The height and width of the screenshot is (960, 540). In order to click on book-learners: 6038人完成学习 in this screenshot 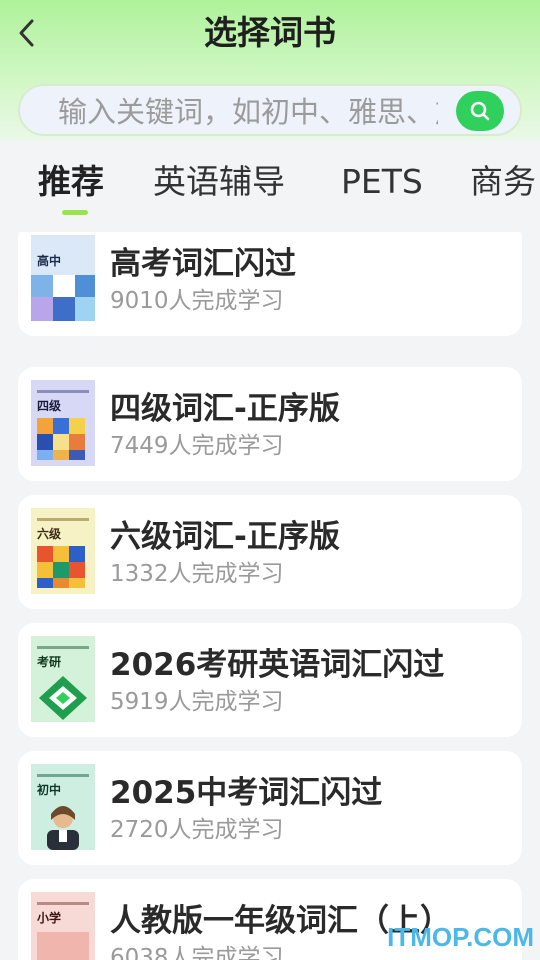, I will do `click(197, 952)`.